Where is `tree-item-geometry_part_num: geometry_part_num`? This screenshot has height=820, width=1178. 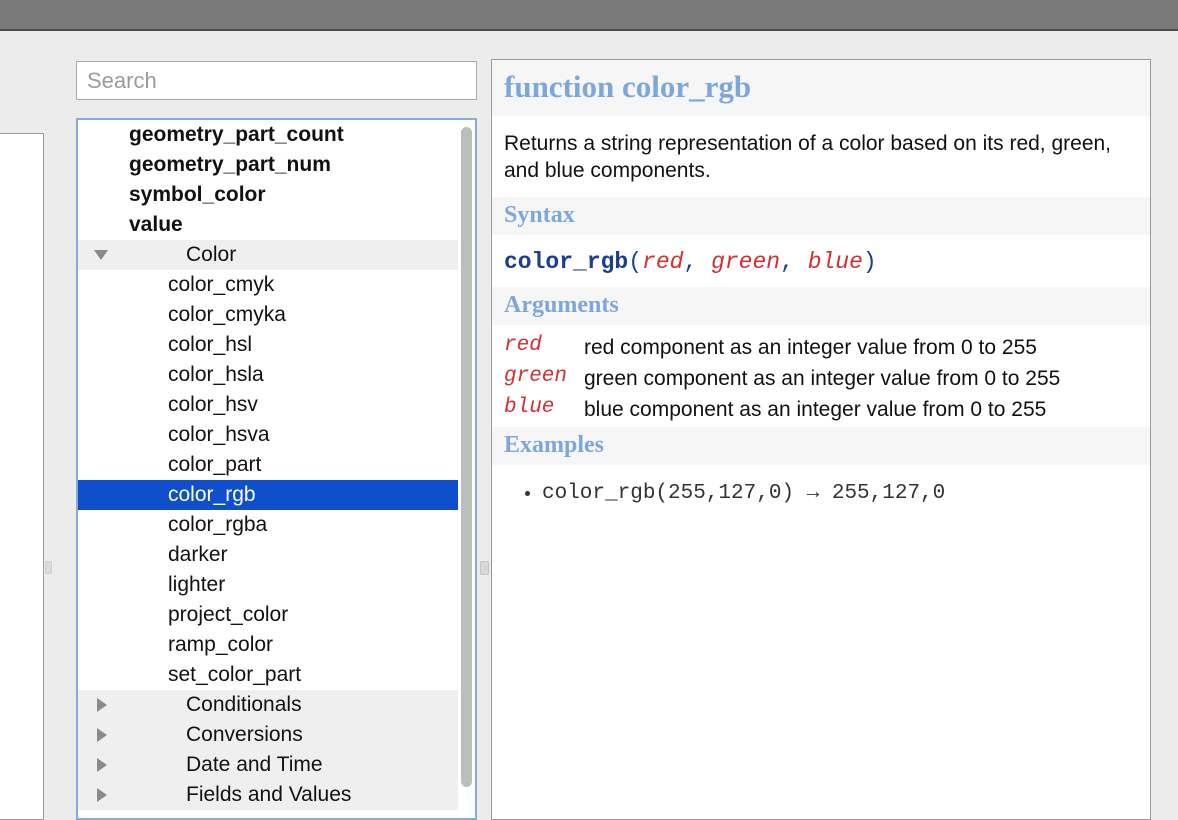
tree-item-geometry_part_num: geometry_part_num is located at coordinates (268, 165).